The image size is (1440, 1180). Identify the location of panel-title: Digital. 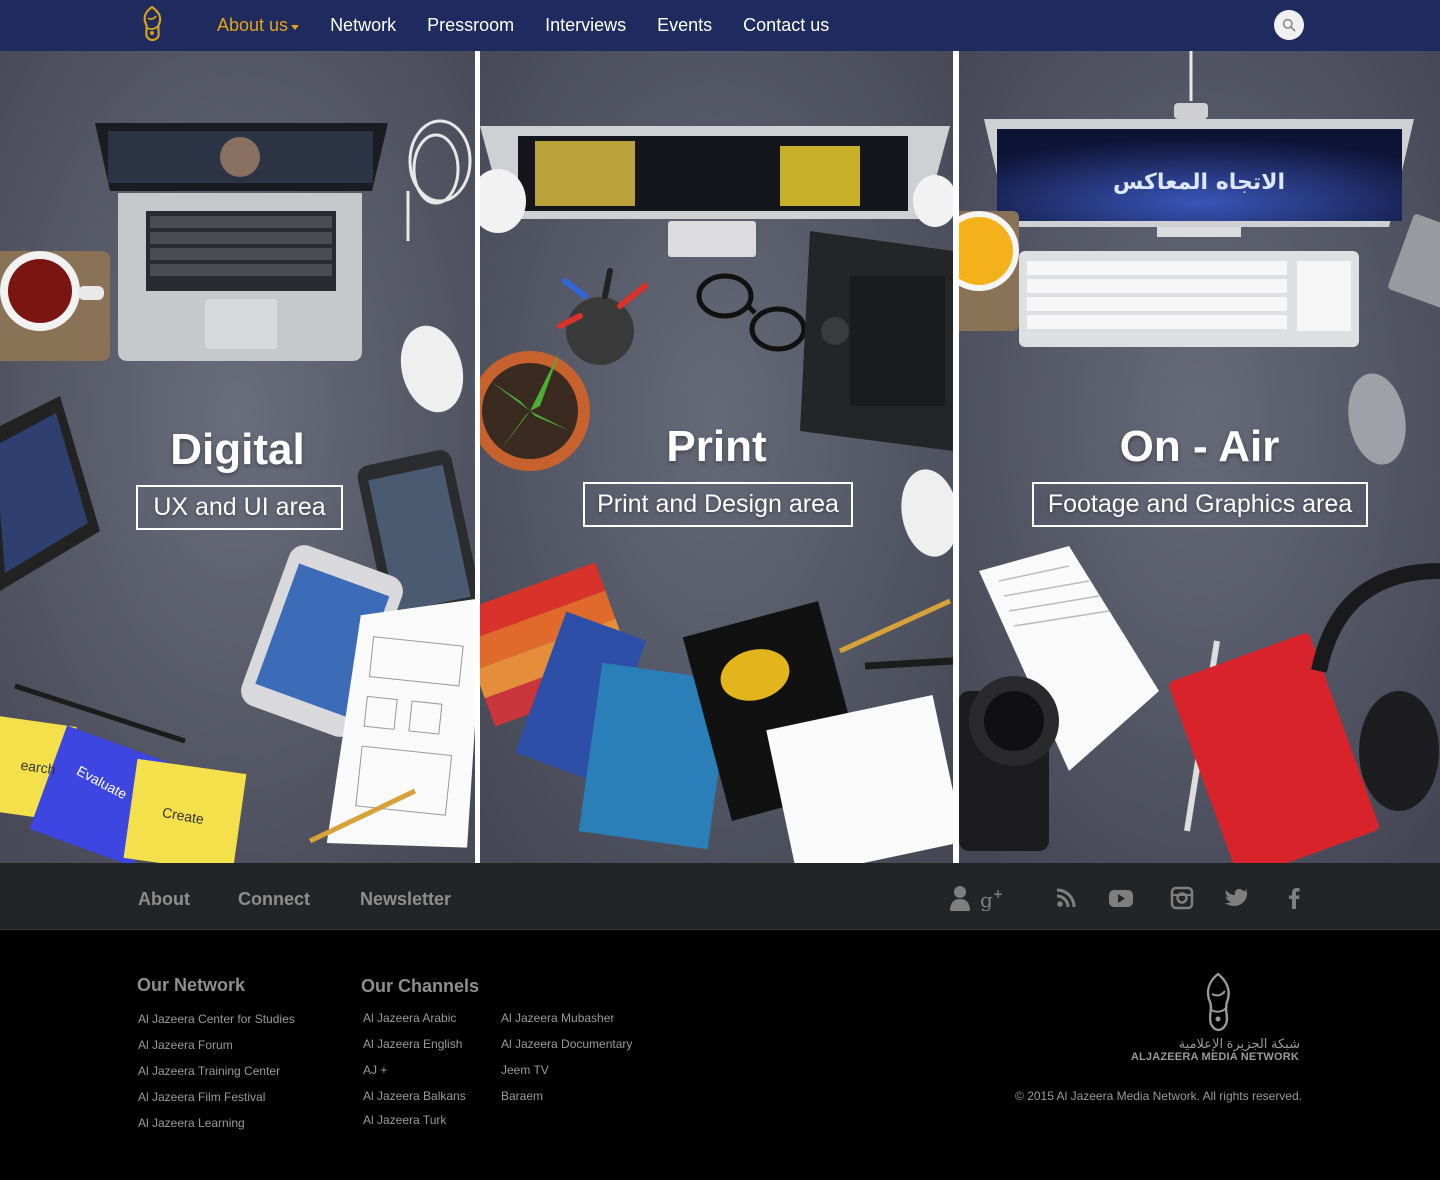
(237, 449).